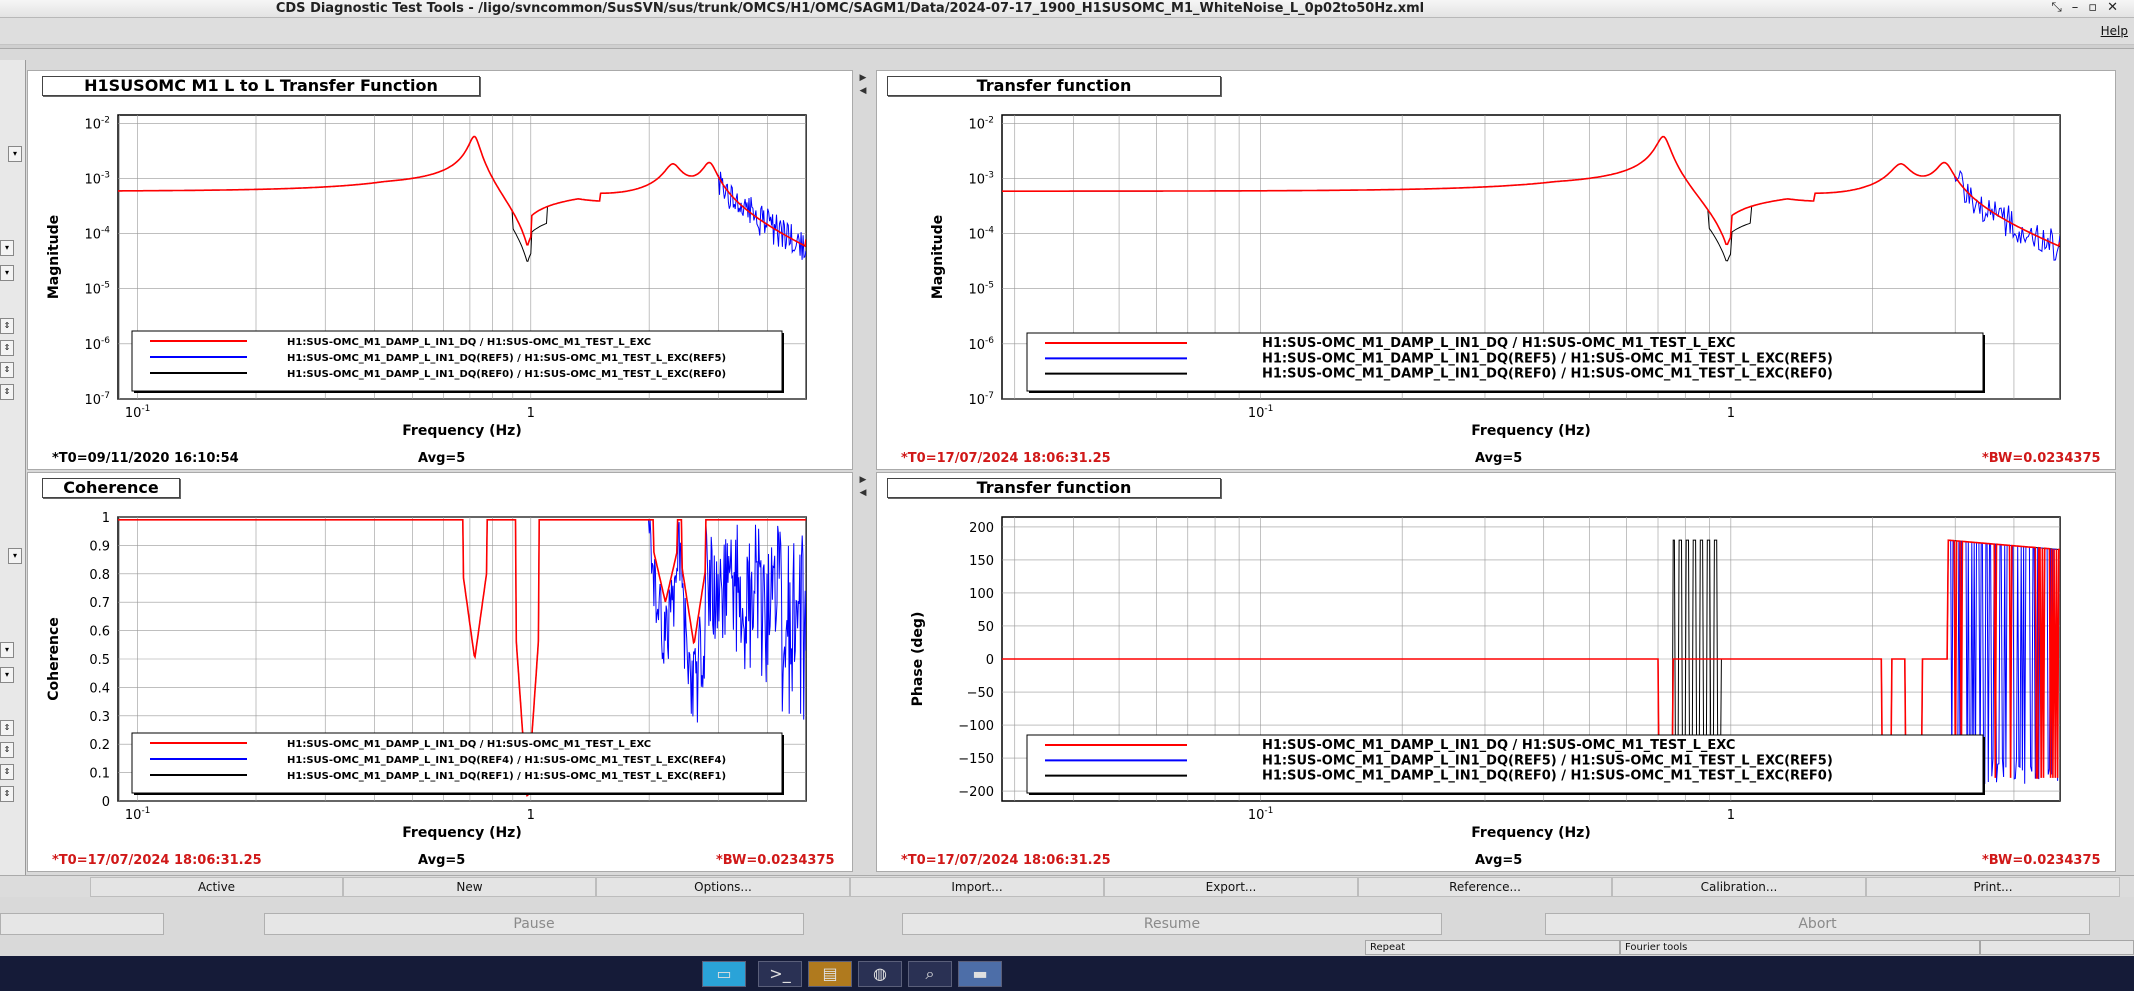 Image resolution: width=2134 pixels, height=991 pixels. What do you see at coordinates (2080, 7) in the screenshot?
I see `shrink-icon: –` at bounding box center [2080, 7].